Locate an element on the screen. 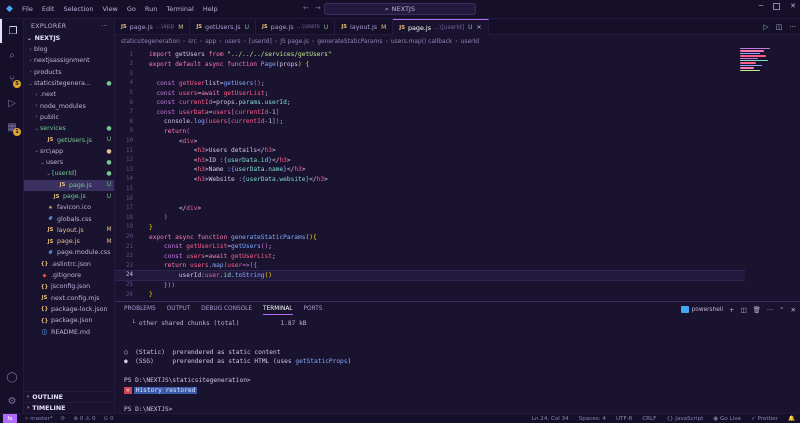  run-icon: ▷ is located at coordinates (765, 27).